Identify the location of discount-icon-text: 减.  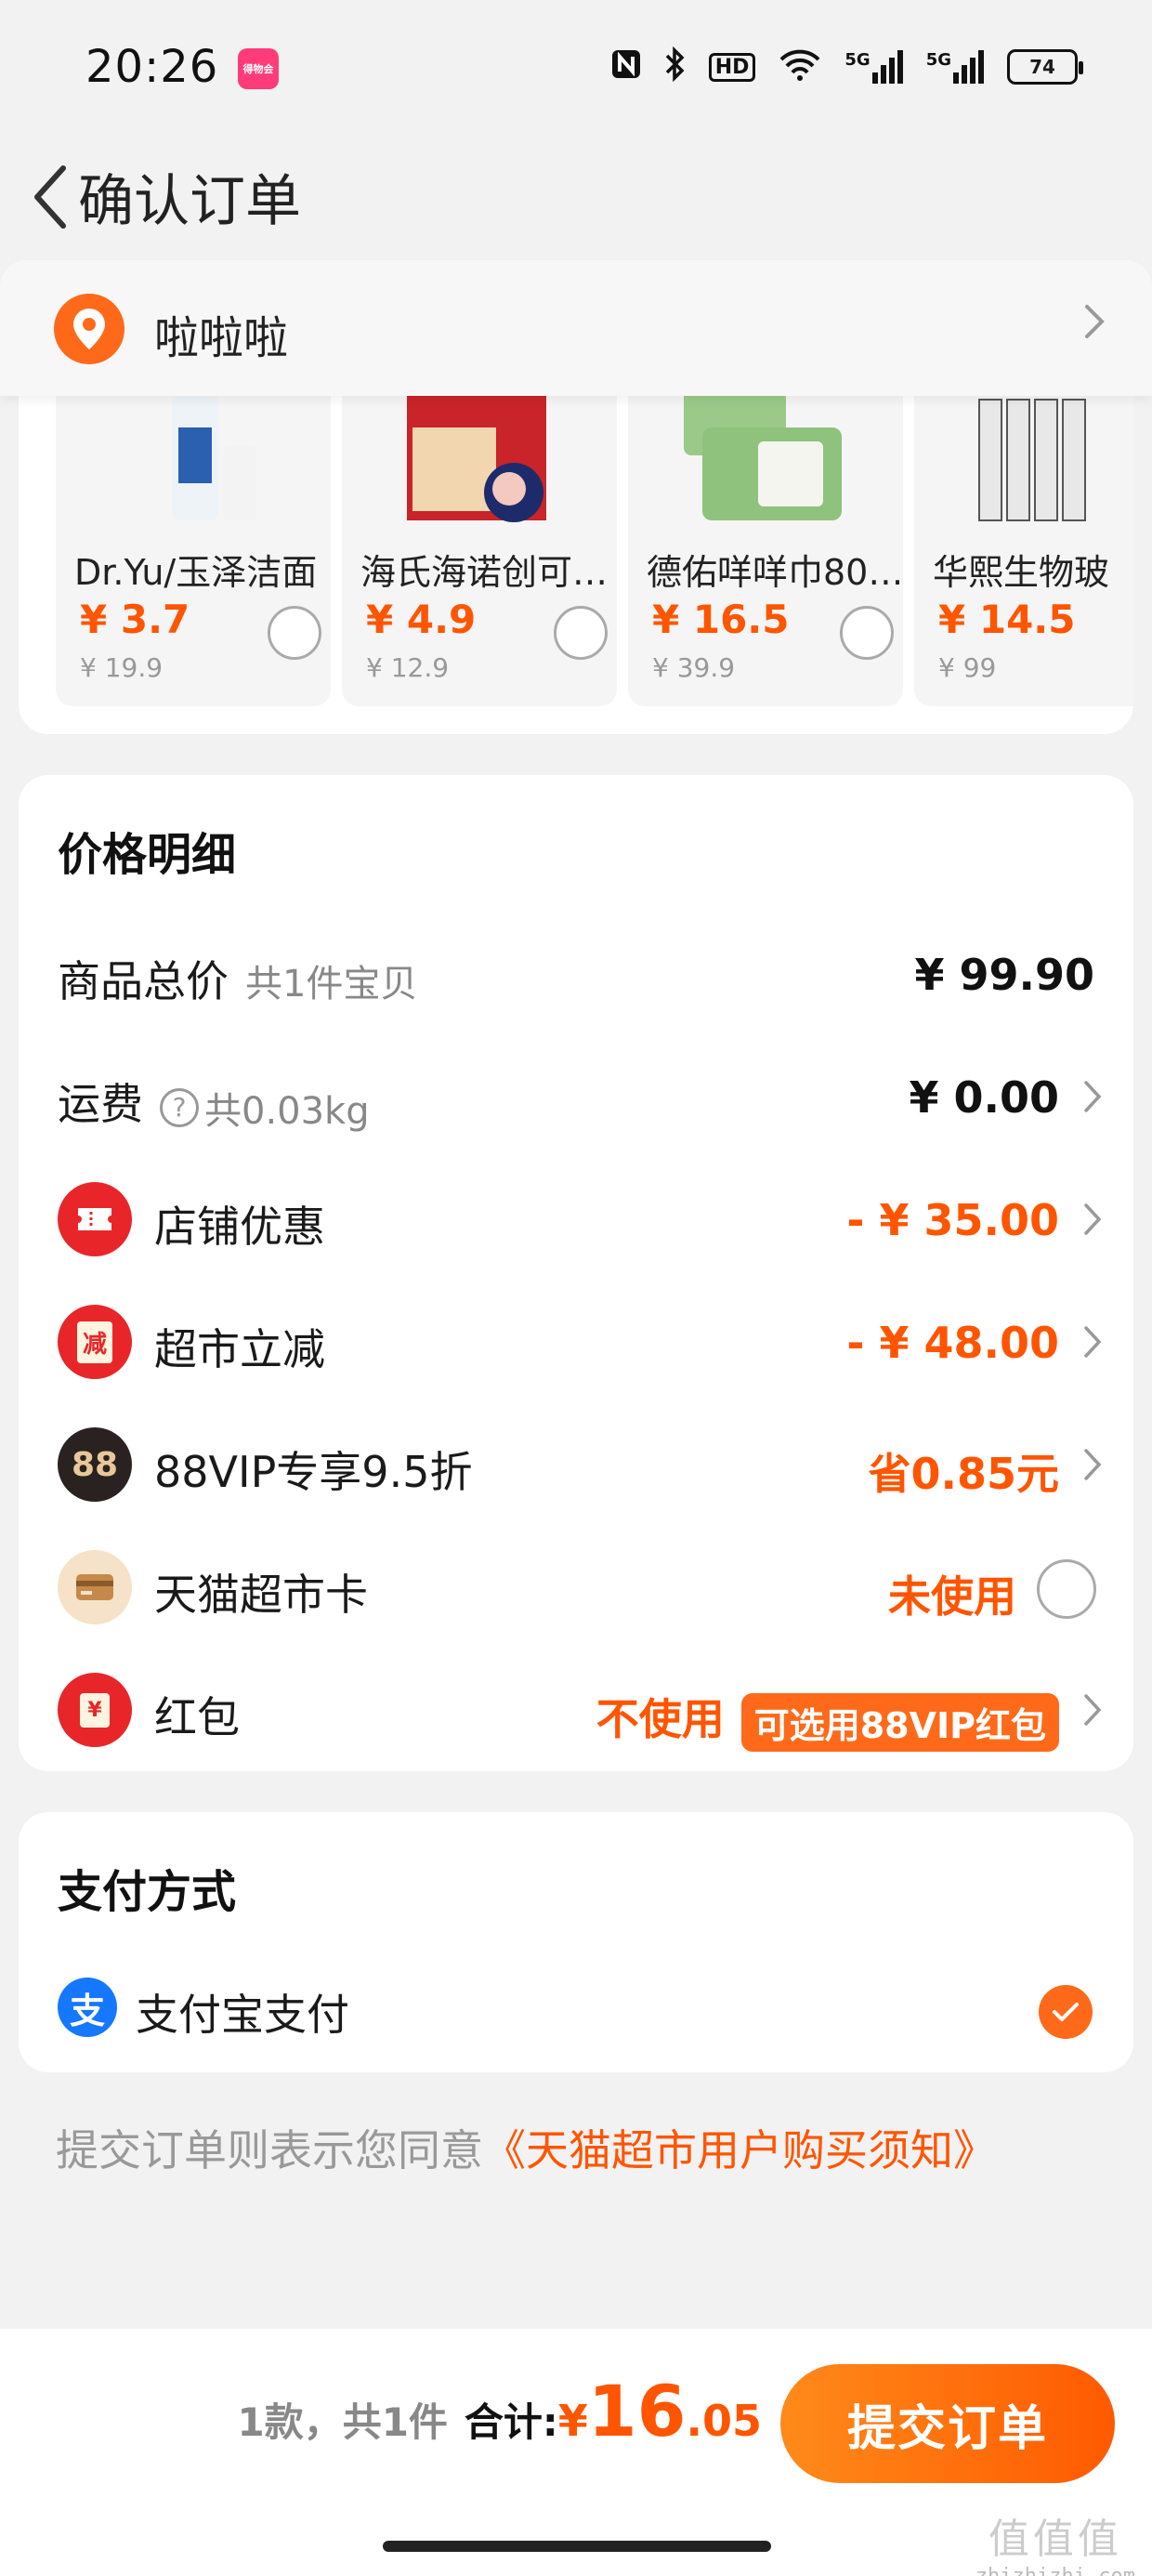
(94, 1342).